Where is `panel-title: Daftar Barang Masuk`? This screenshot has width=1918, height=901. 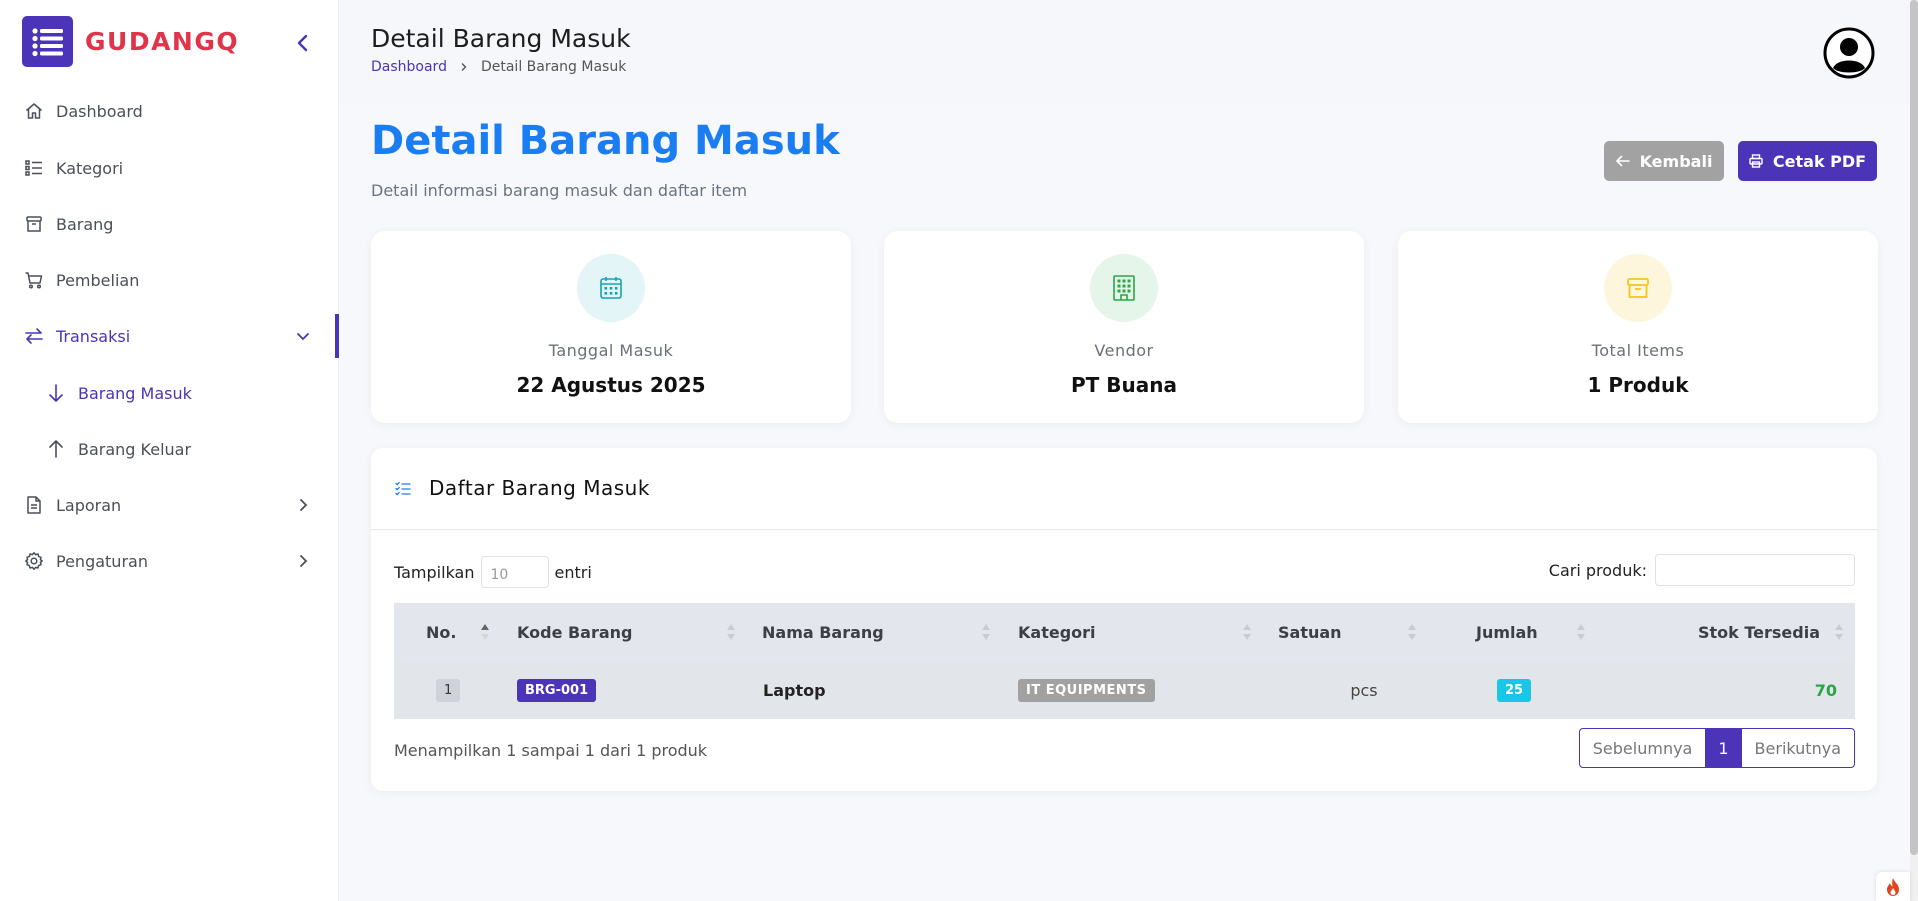
panel-title: Daftar Barang Masuk is located at coordinates (539, 488).